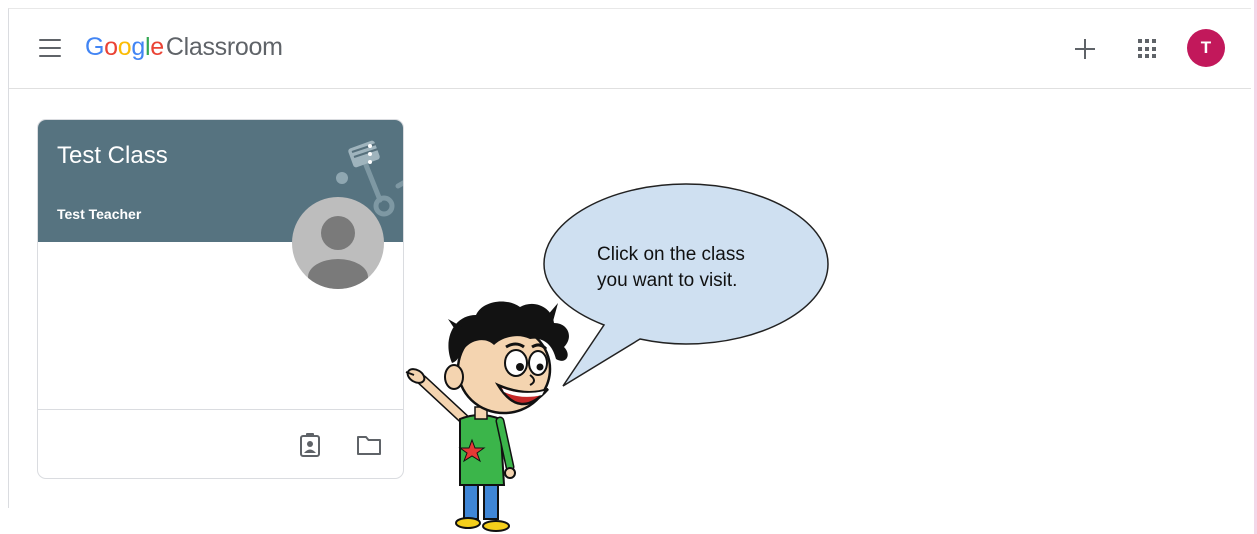 This screenshot has width=1257, height=534. I want to click on hamburger-menu-icon, so click(50, 40).